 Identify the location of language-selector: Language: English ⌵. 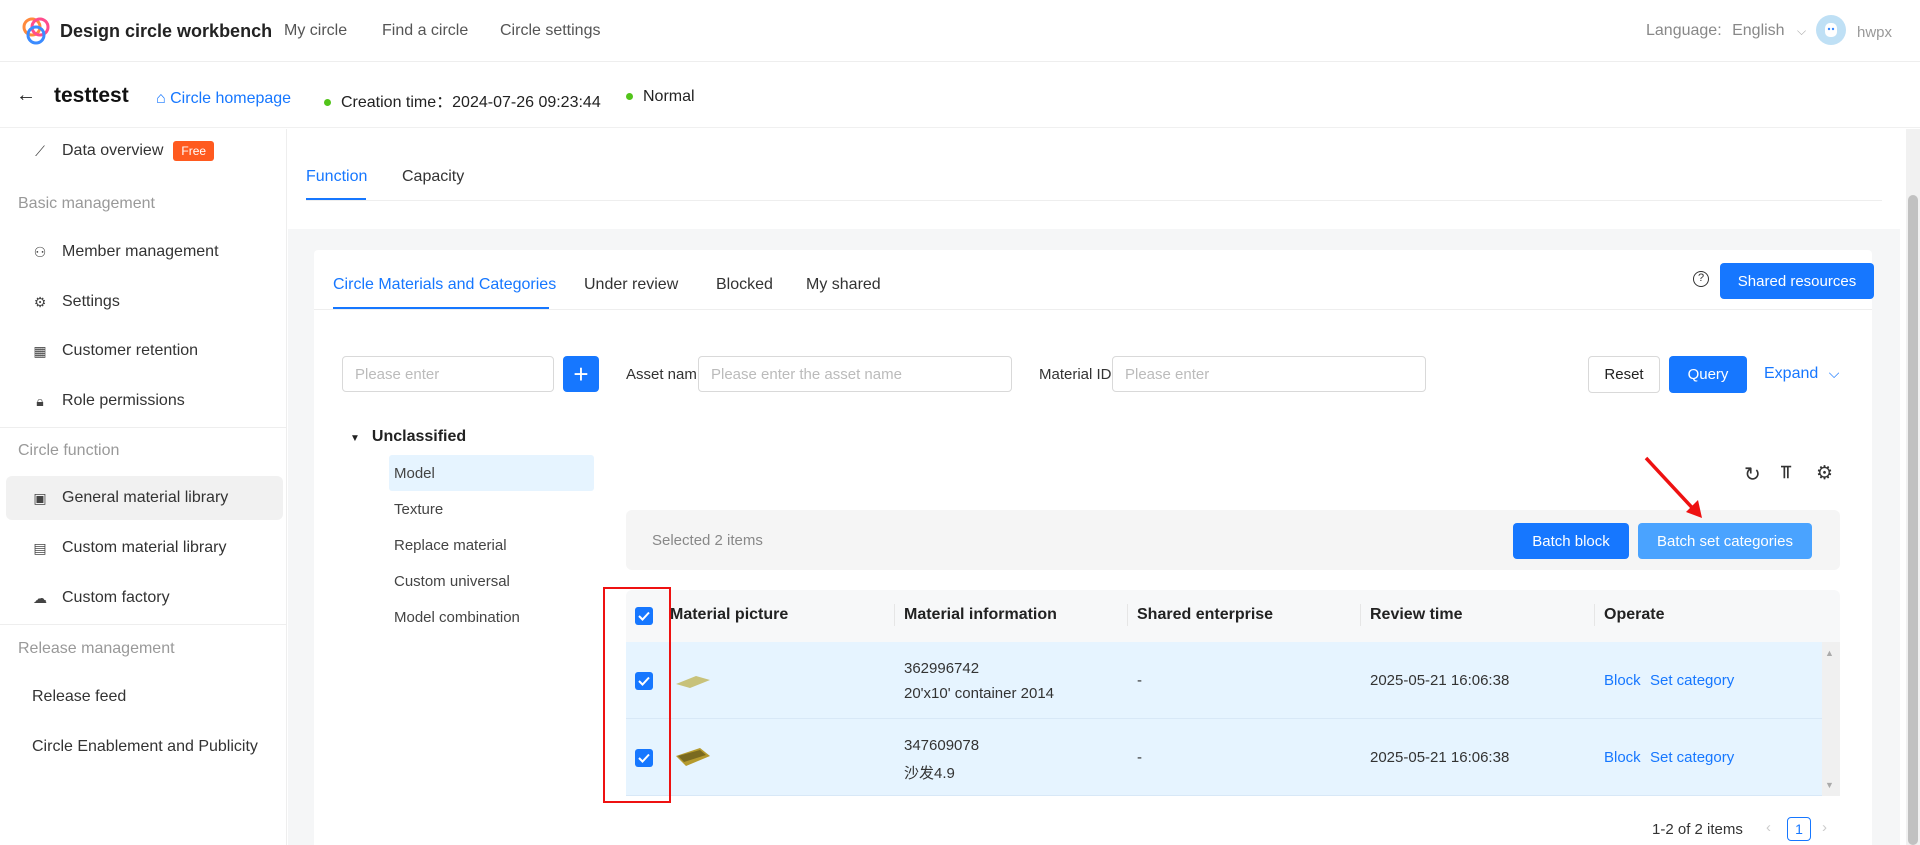
(1726, 31).